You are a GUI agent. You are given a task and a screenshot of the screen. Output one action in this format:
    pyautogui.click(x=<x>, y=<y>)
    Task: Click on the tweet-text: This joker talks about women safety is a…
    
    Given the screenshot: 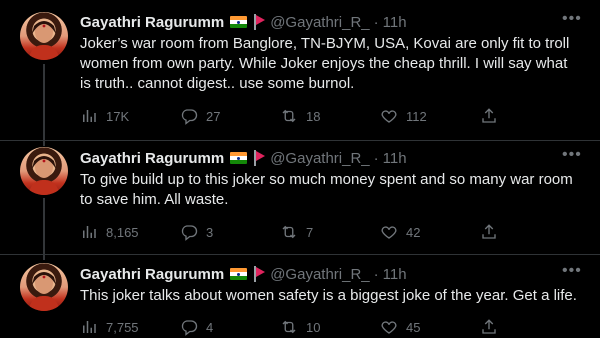 What is the action you would take?
    pyautogui.click(x=328, y=295)
    